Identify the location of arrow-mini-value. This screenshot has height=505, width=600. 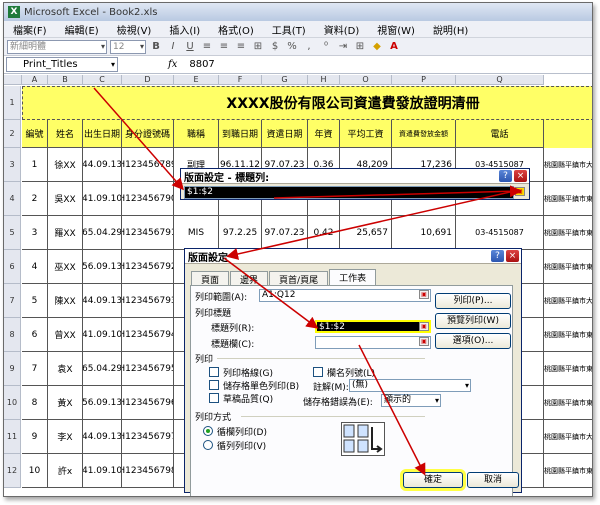
(397, 192).